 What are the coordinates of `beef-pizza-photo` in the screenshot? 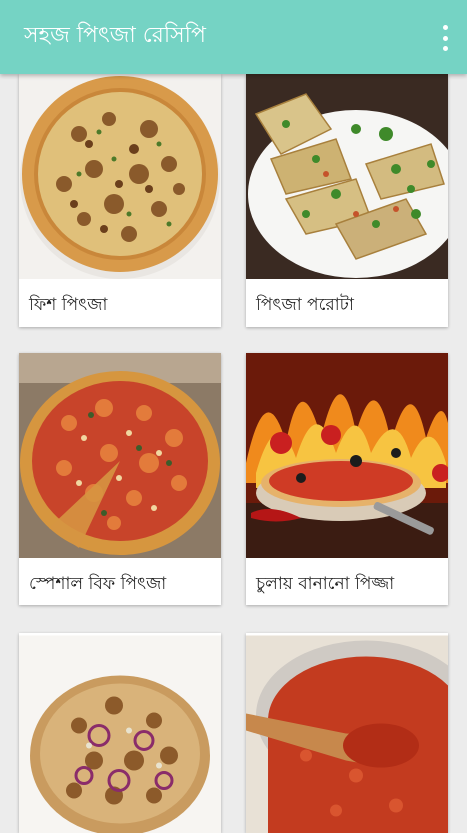 It's located at (120, 455).